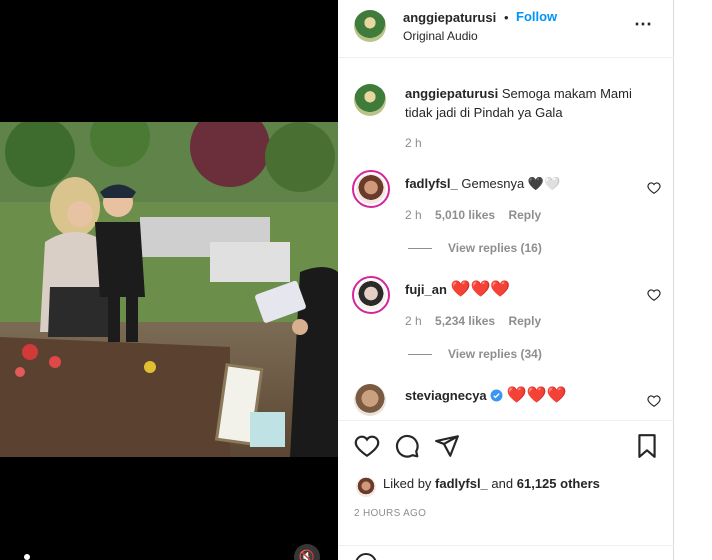  What do you see at coordinates (511, 183) in the screenshot?
I see `comment-text: Gemesnya 🖤🤍` at bounding box center [511, 183].